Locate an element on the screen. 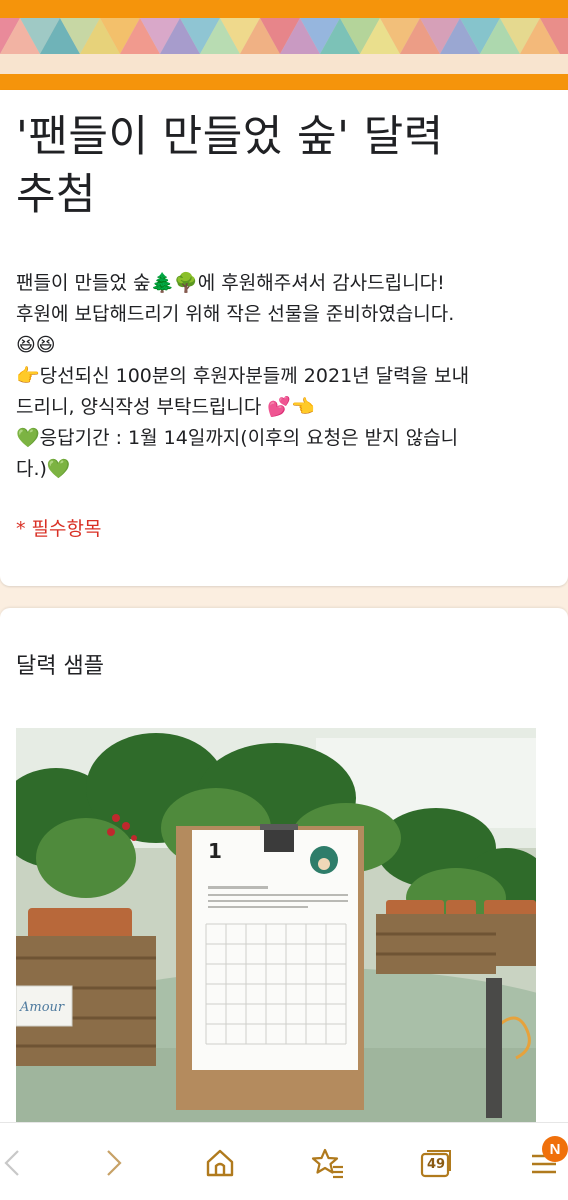  header-mosaic-banner is located at coordinates (284, 36).